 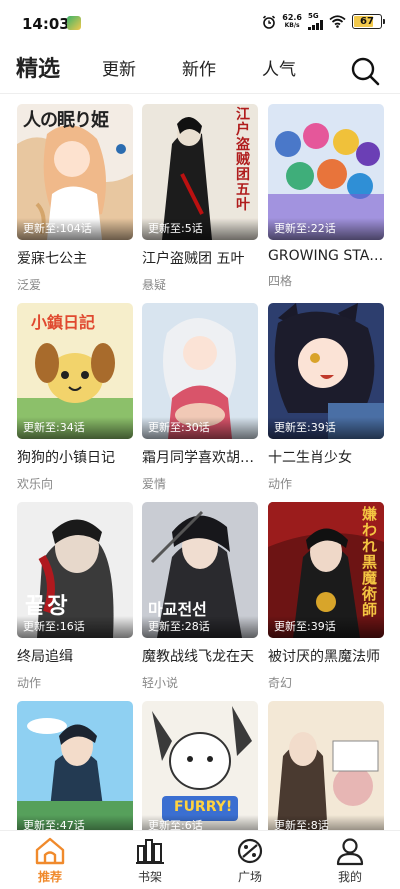 What do you see at coordinates (350, 852) in the screenshot?
I see `profile-icon` at bounding box center [350, 852].